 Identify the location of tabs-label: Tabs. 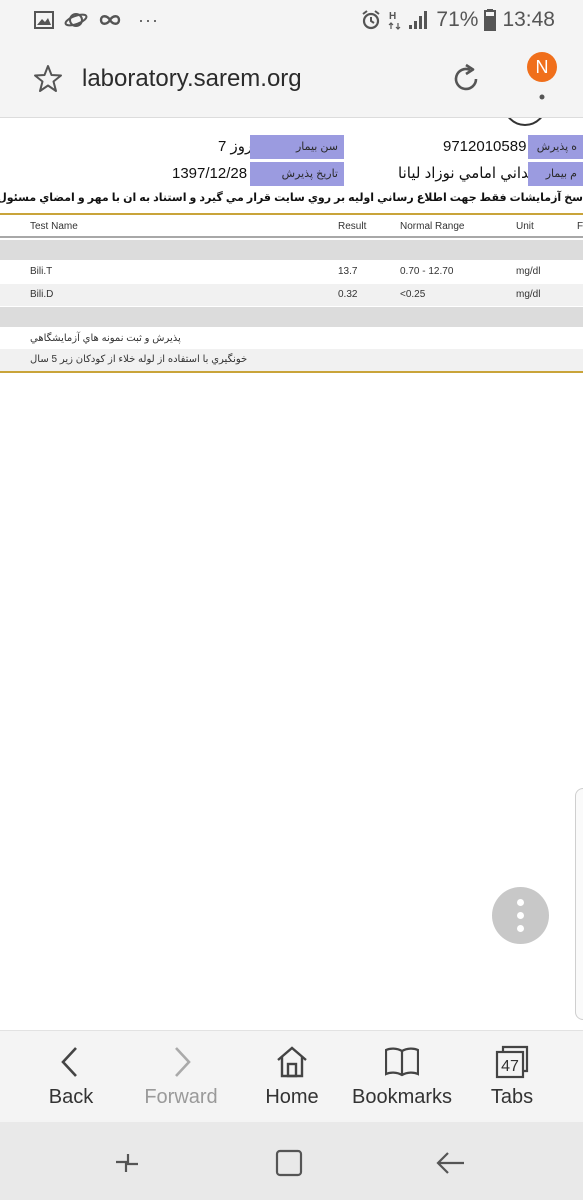
(512, 1097).